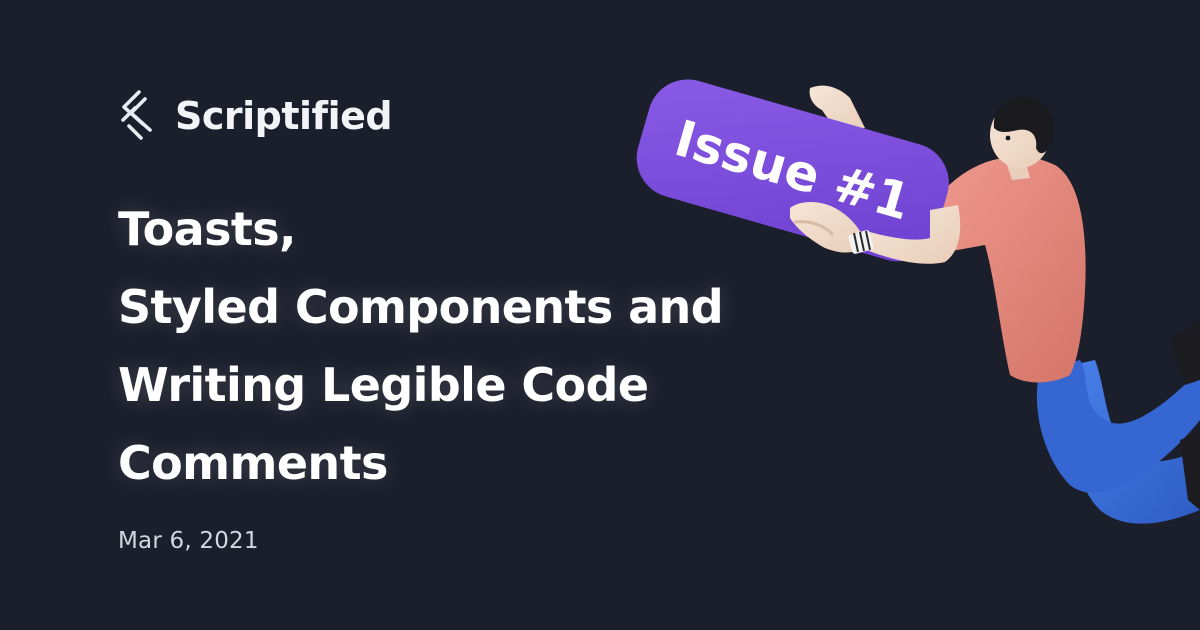  Describe the element at coordinates (284, 116) in the screenshot. I see `brand-name: Scriptified` at that location.